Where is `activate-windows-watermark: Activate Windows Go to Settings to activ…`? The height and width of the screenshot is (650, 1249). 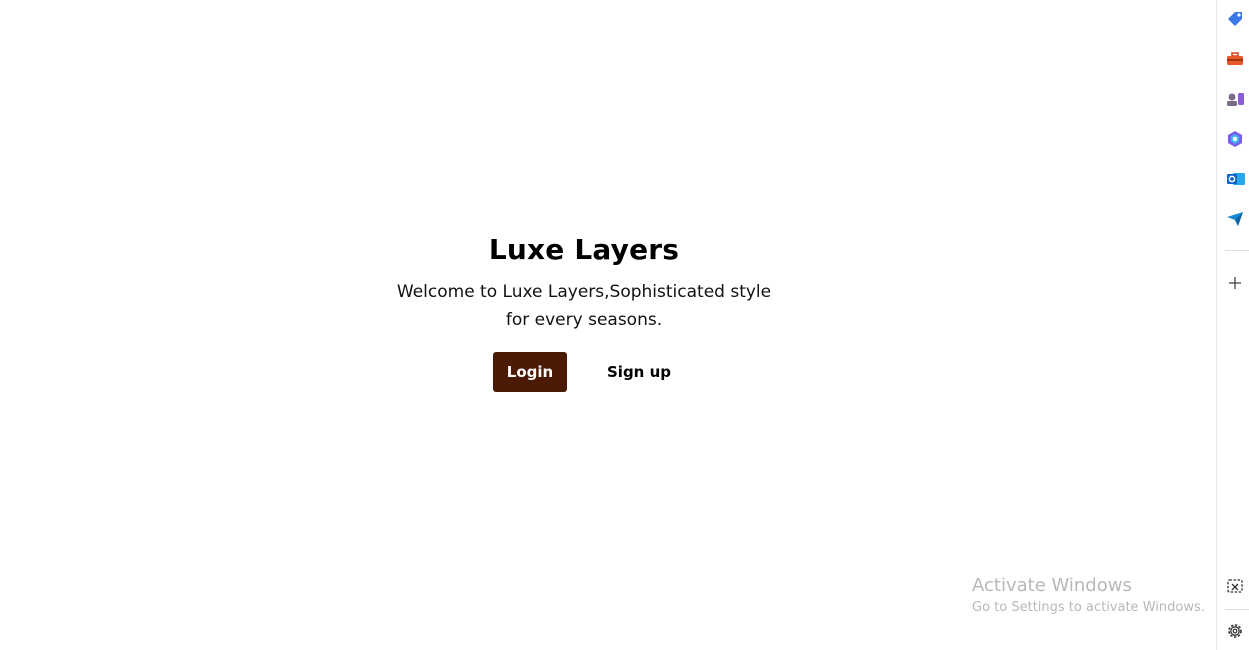 activate-windows-watermark: Activate Windows Go to Settings to activ… is located at coordinates (1088, 596).